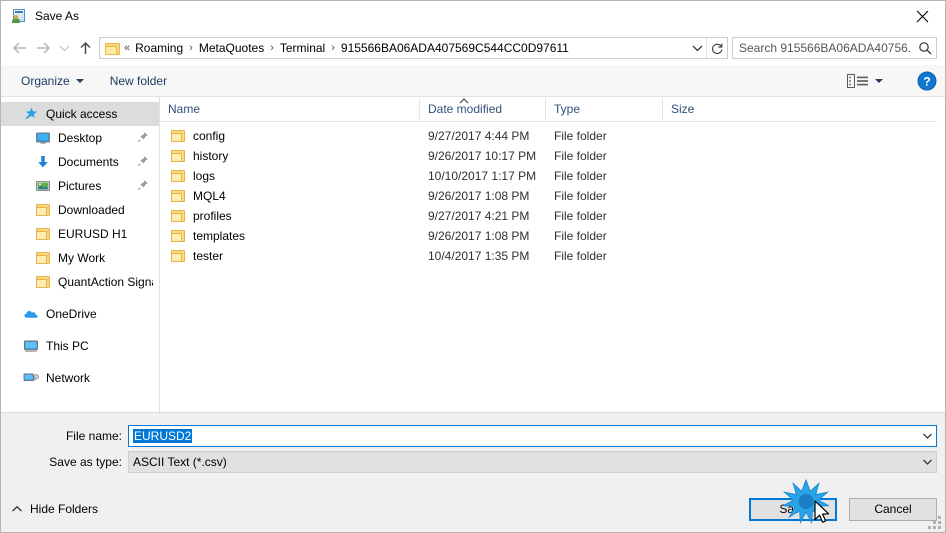 The width and height of the screenshot is (946, 533). I want to click on view-list-icon, so click(858, 81).